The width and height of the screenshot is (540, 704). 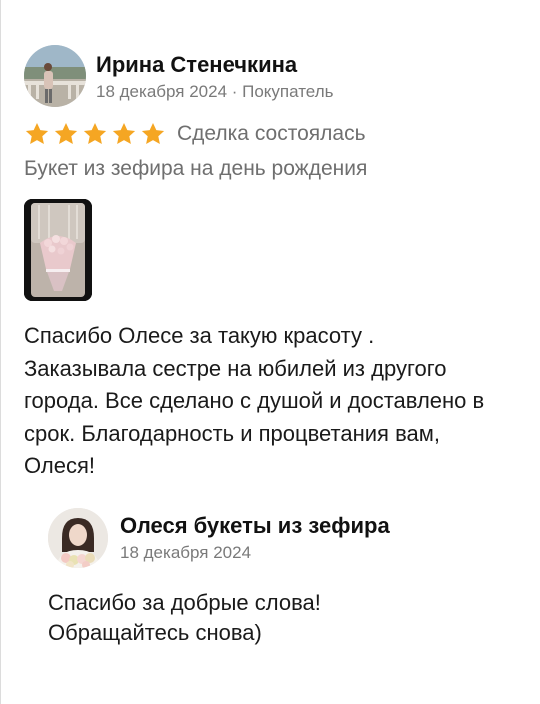 I want to click on rating-row: Сделка состоялась, so click(x=195, y=134).